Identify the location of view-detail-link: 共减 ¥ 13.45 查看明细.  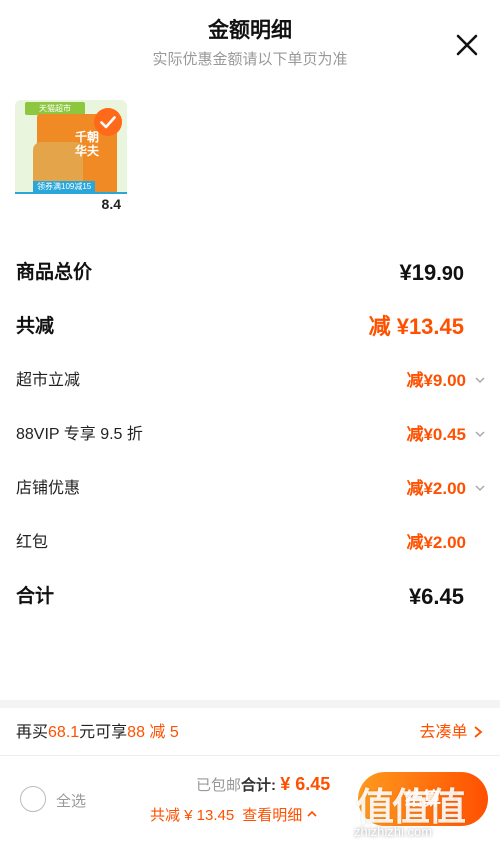
(234, 814).